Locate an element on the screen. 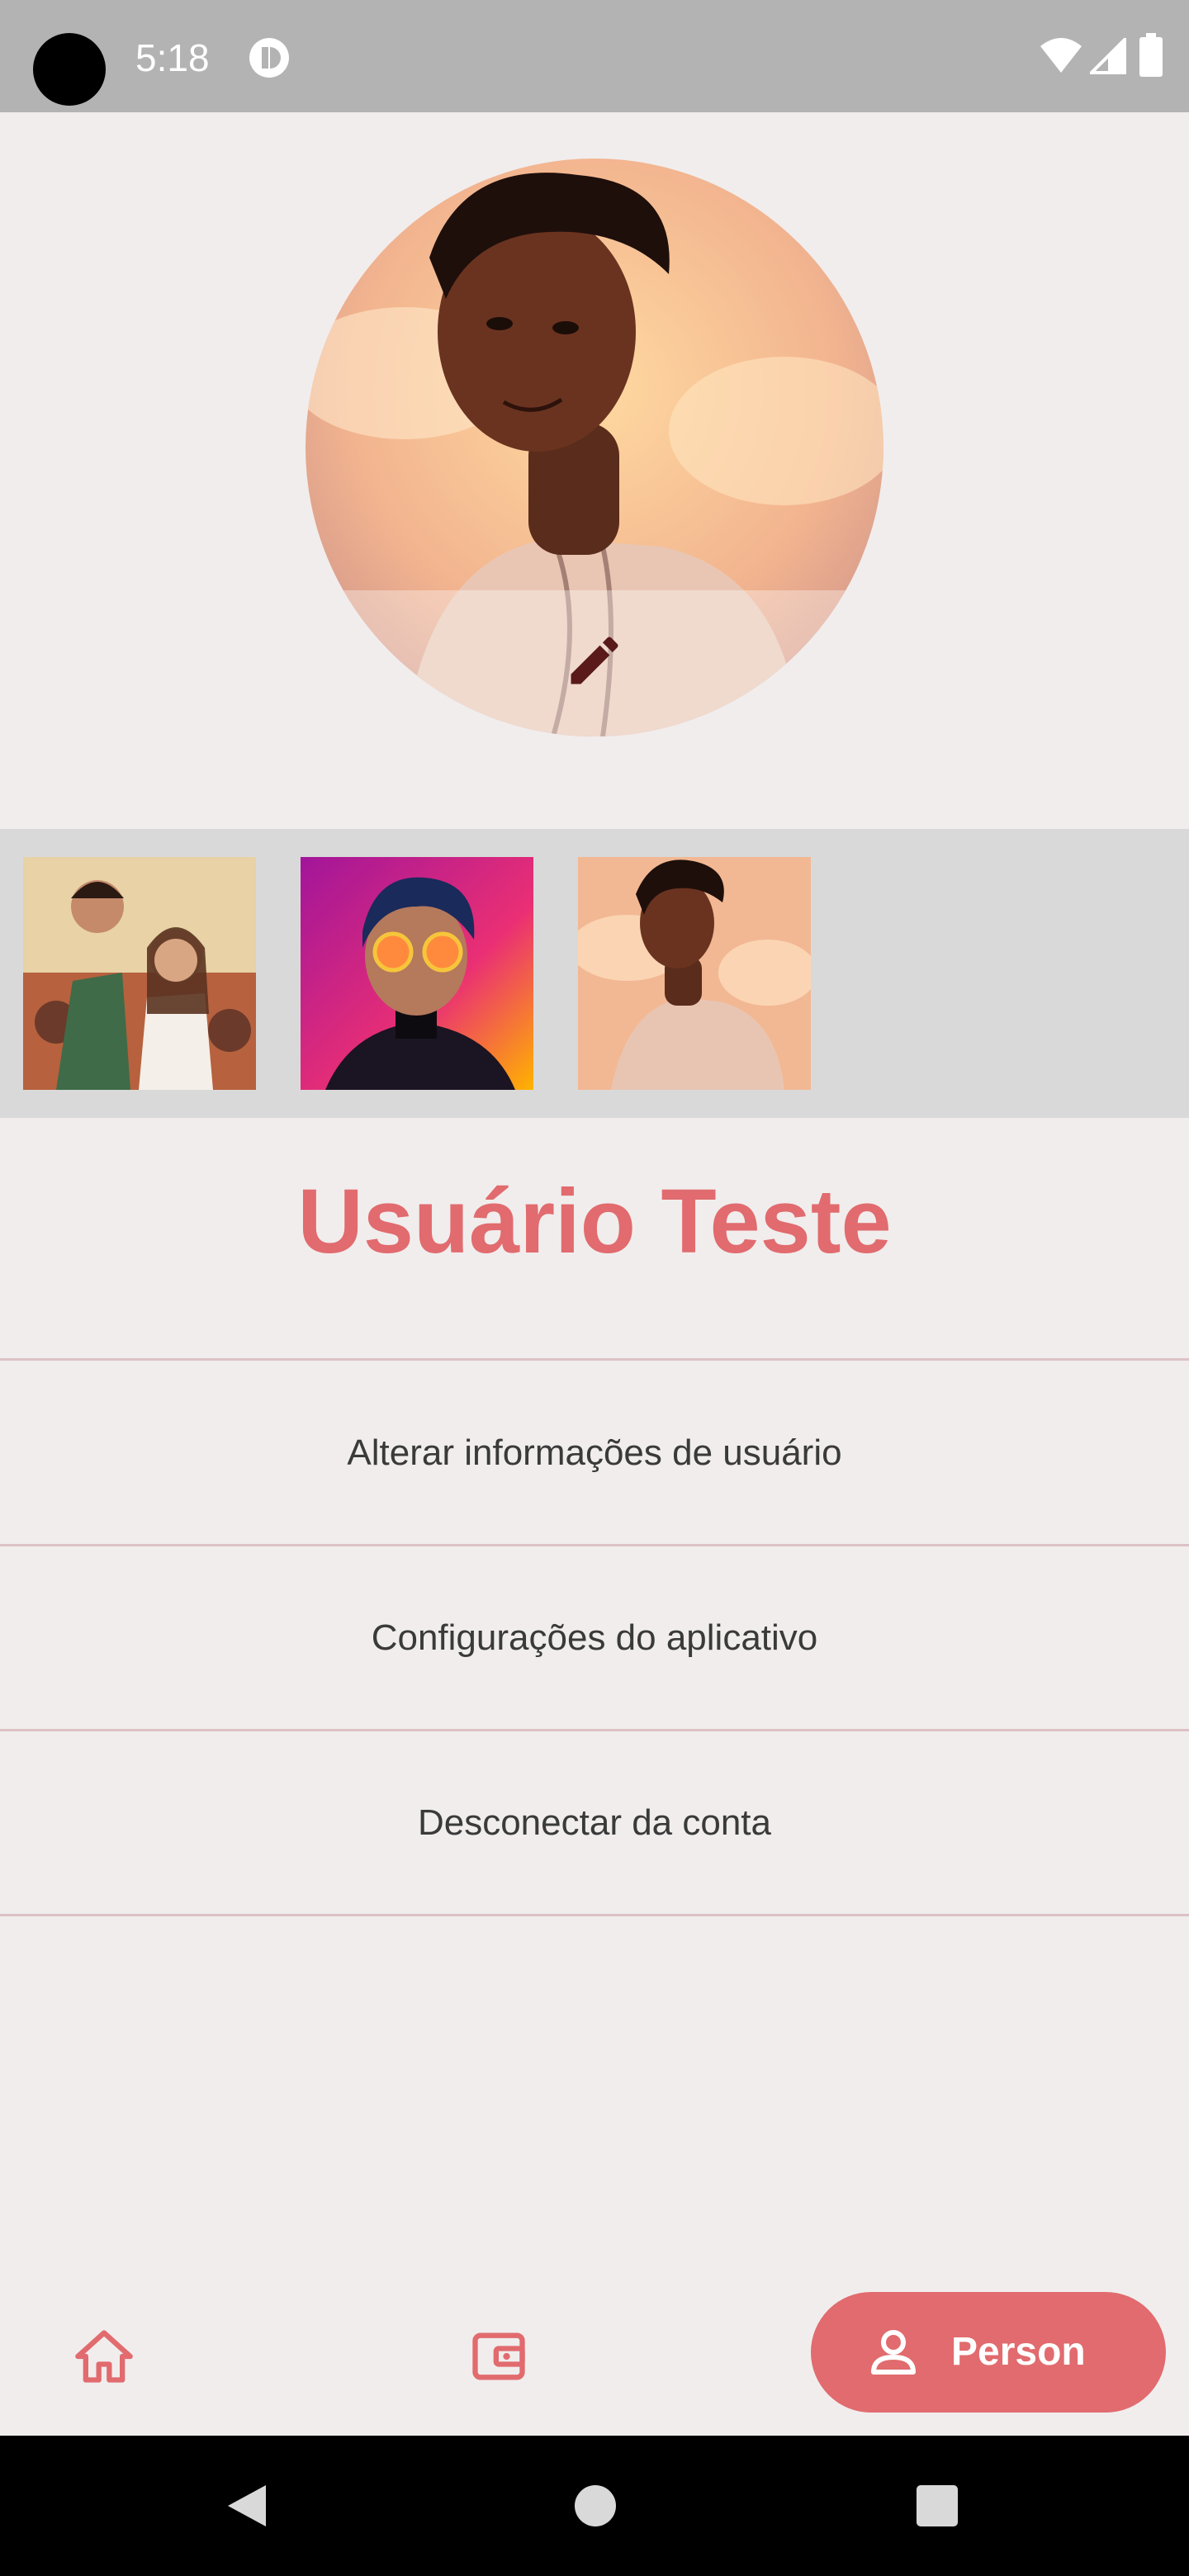 Image resolution: width=1189 pixels, height=2576 pixels. camera-cutout is located at coordinates (69, 69).